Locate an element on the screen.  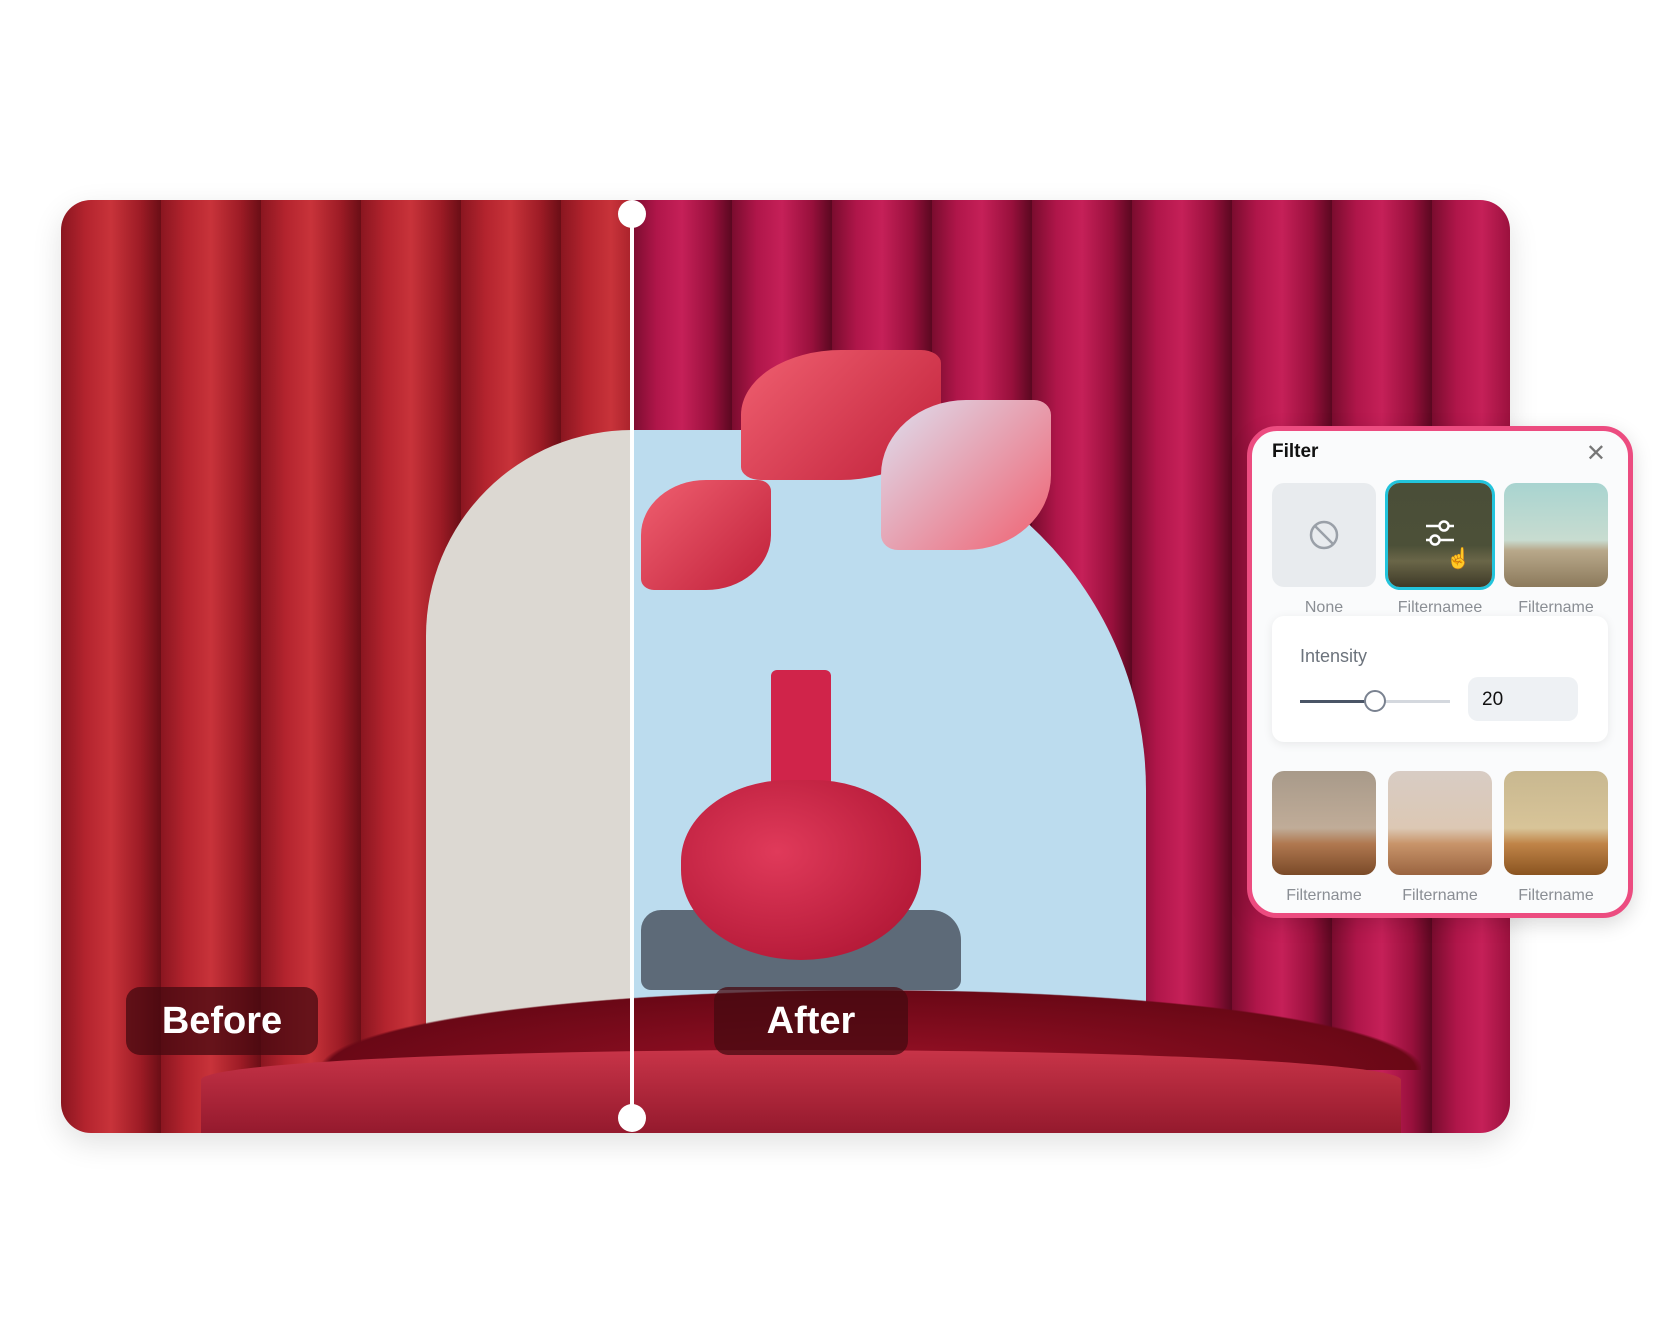
no-symbol-icon is located at coordinates (1324, 535).